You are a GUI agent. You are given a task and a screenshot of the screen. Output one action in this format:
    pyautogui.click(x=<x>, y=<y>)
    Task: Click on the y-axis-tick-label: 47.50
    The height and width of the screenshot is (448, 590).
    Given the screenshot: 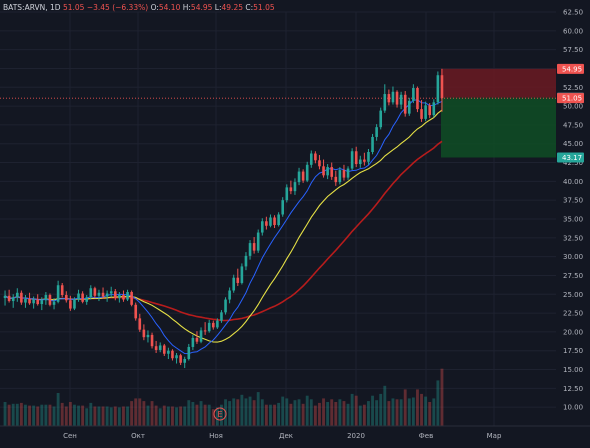 What is the action you would take?
    pyautogui.click(x=573, y=125)
    